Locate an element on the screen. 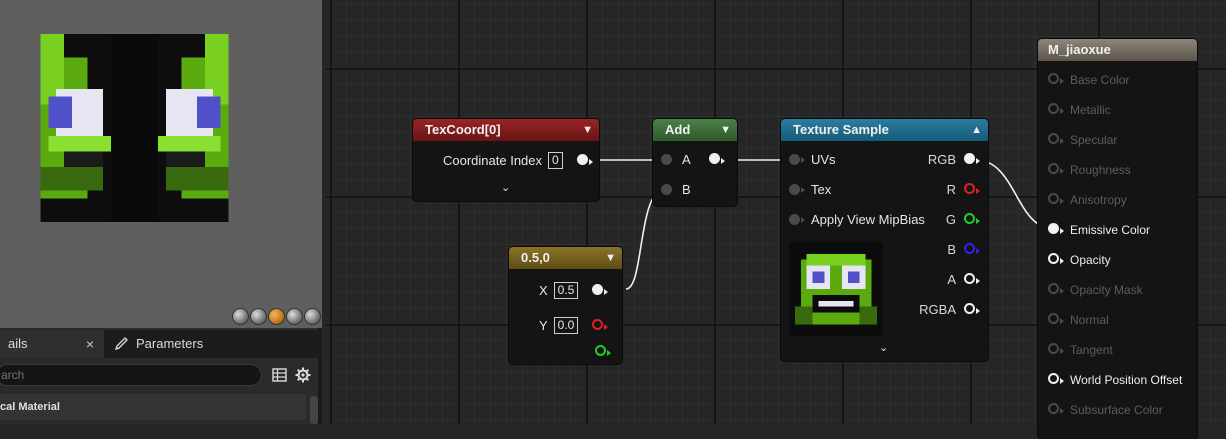  table-view-icon is located at coordinates (279, 375).